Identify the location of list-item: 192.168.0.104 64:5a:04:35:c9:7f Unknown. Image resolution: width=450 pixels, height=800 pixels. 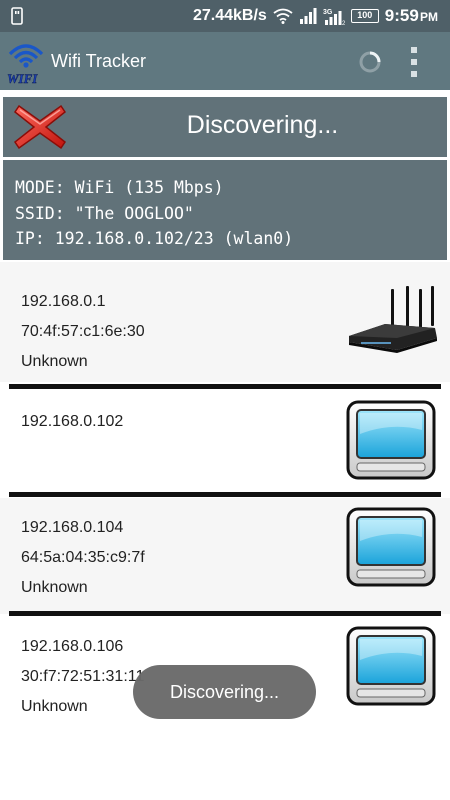
(225, 554).